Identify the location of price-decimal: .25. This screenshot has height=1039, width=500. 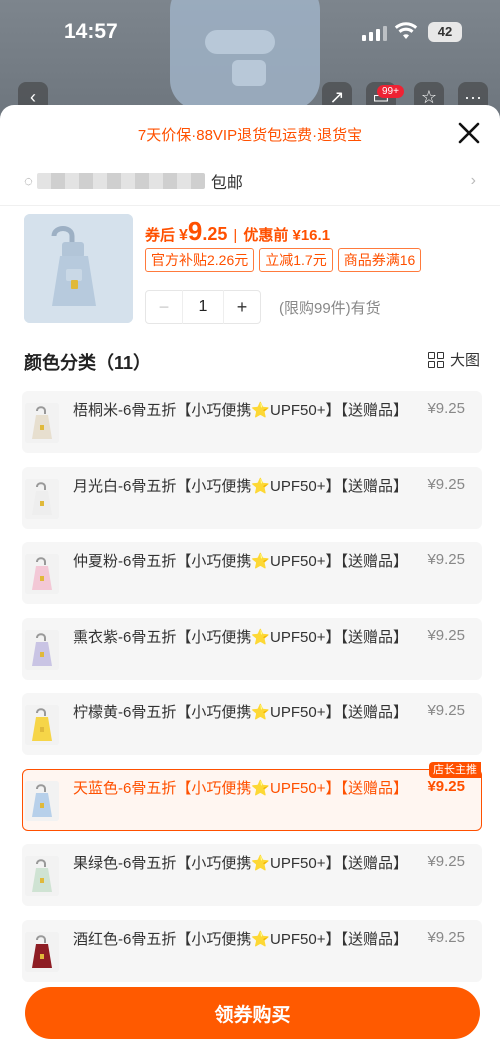
(215, 234).